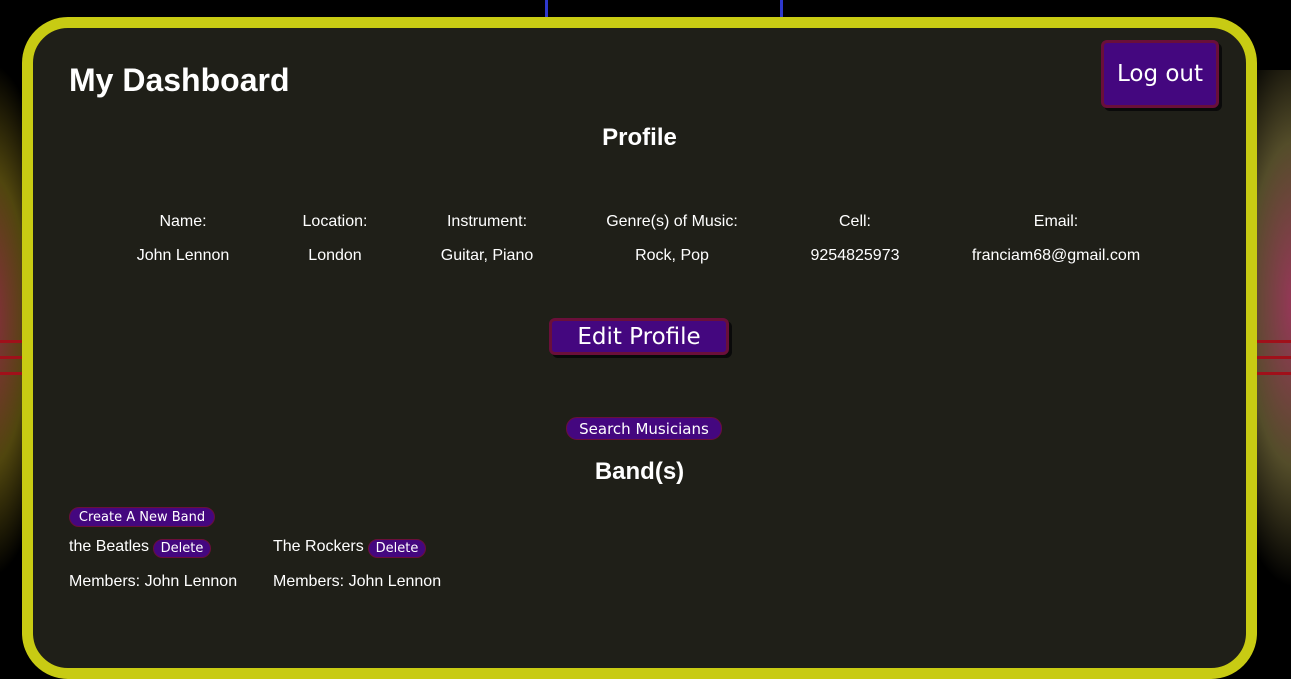 Image resolution: width=1291 pixels, height=679 pixels. I want to click on edit-profile-button: Edit Profile, so click(639, 336).